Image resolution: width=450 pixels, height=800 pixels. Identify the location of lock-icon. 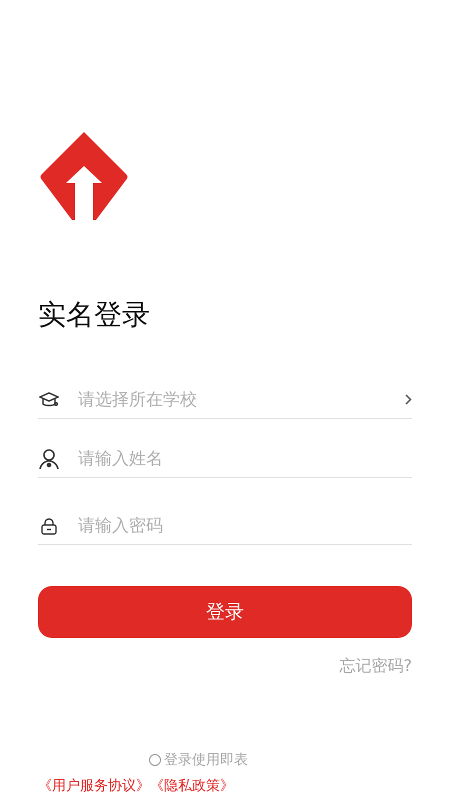
(49, 525).